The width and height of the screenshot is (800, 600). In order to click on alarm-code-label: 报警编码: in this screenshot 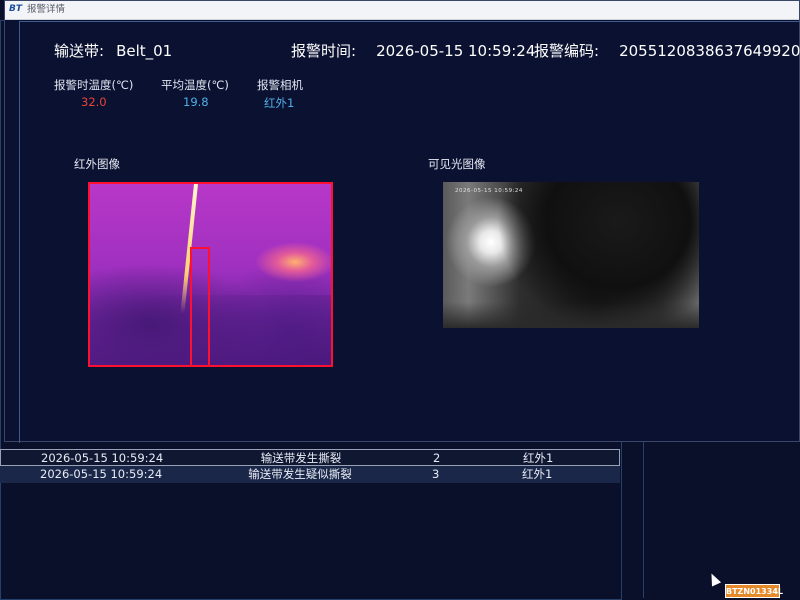, I will do `click(567, 51)`.